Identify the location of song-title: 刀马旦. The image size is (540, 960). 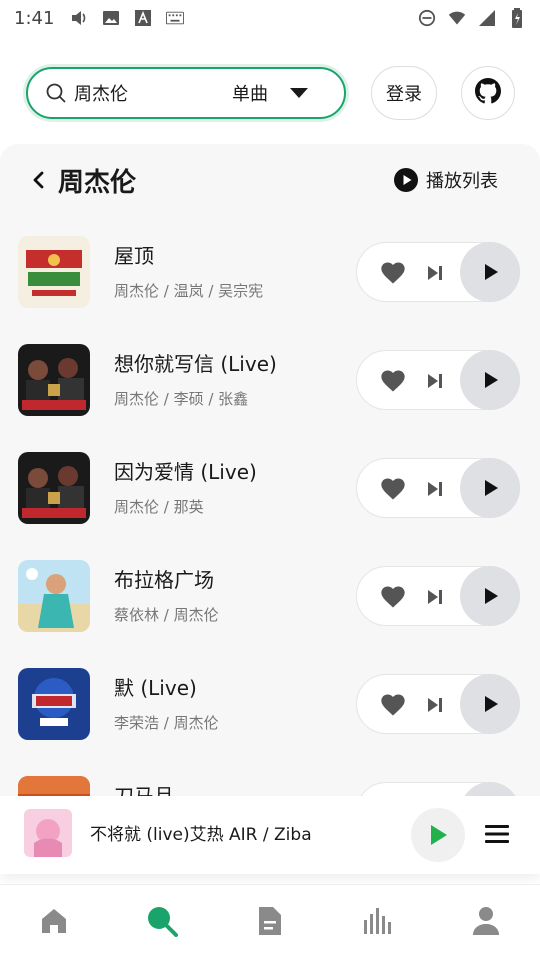
(144, 790).